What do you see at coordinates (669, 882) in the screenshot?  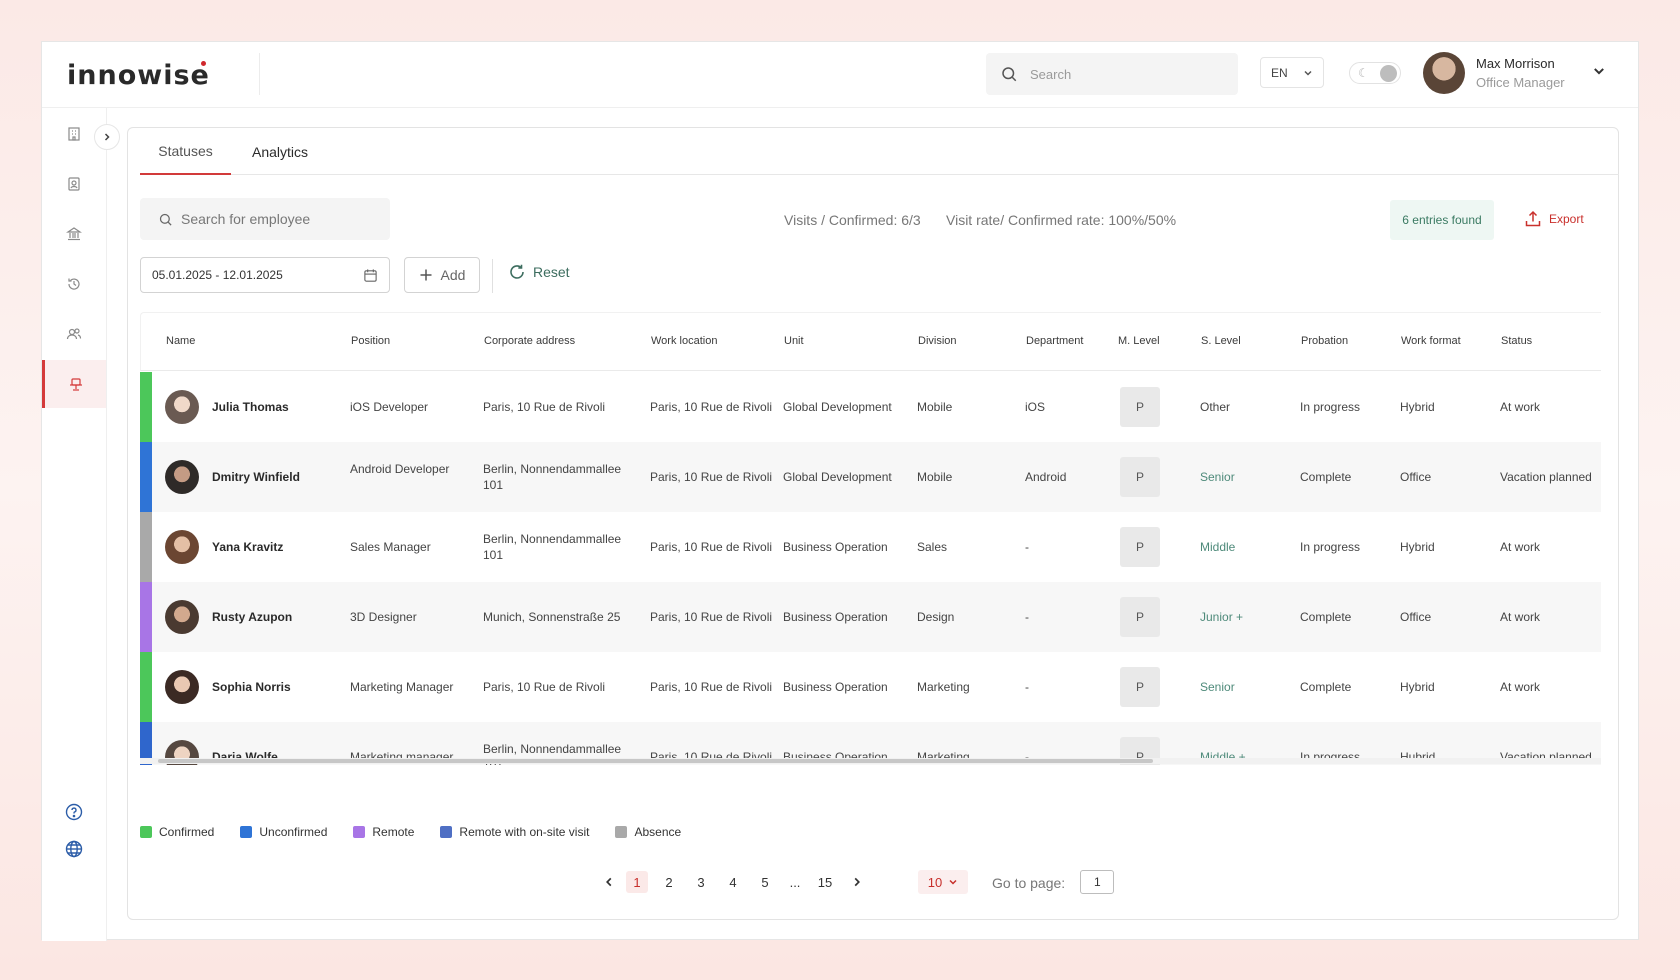 I see `page-2-button: 2` at bounding box center [669, 882].